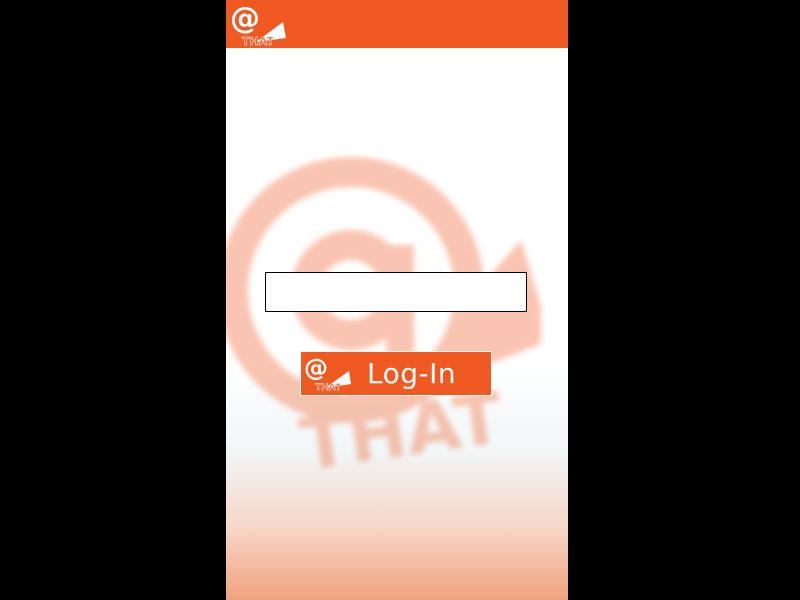  What do you see at coordinates (412, 373) in the screenshot?
I see `login-button-label: Log-In` at bounding box center [412, 373].